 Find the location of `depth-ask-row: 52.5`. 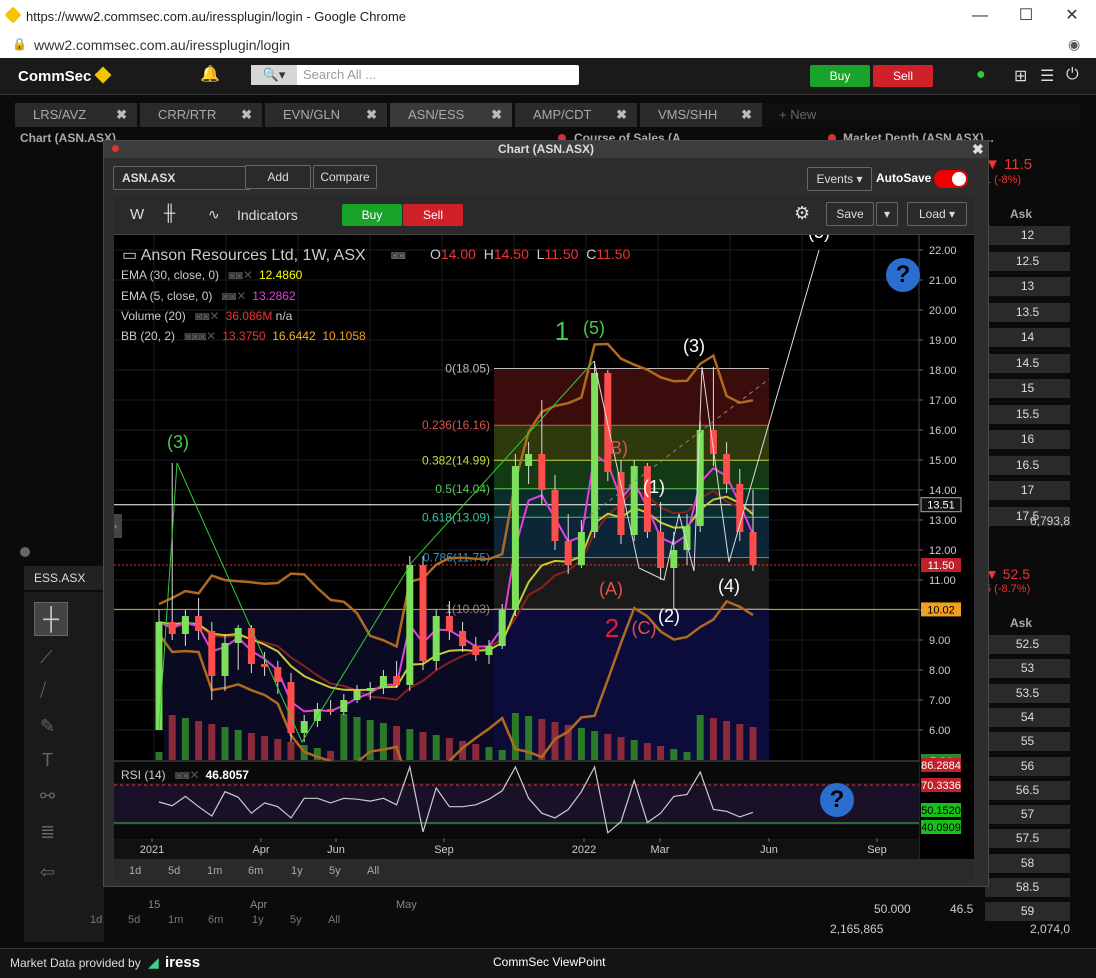

depth-ask-row: 52.5 is located at coordinates (1027, 644).